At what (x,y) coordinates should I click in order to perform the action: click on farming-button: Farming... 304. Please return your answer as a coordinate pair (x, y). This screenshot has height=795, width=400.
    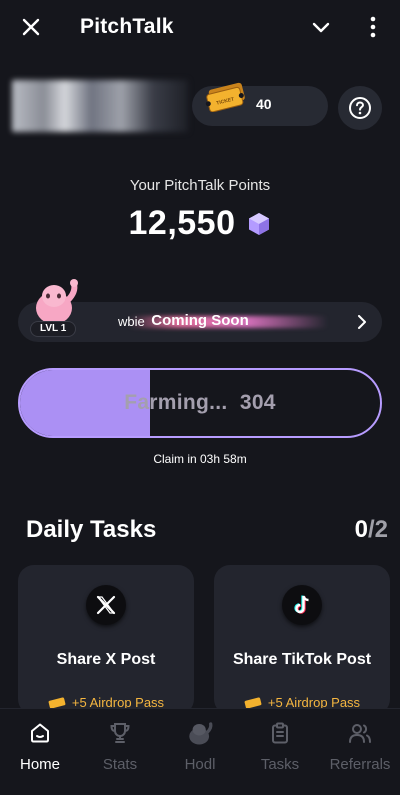
    Looking at the image, I should click on (200, 403).